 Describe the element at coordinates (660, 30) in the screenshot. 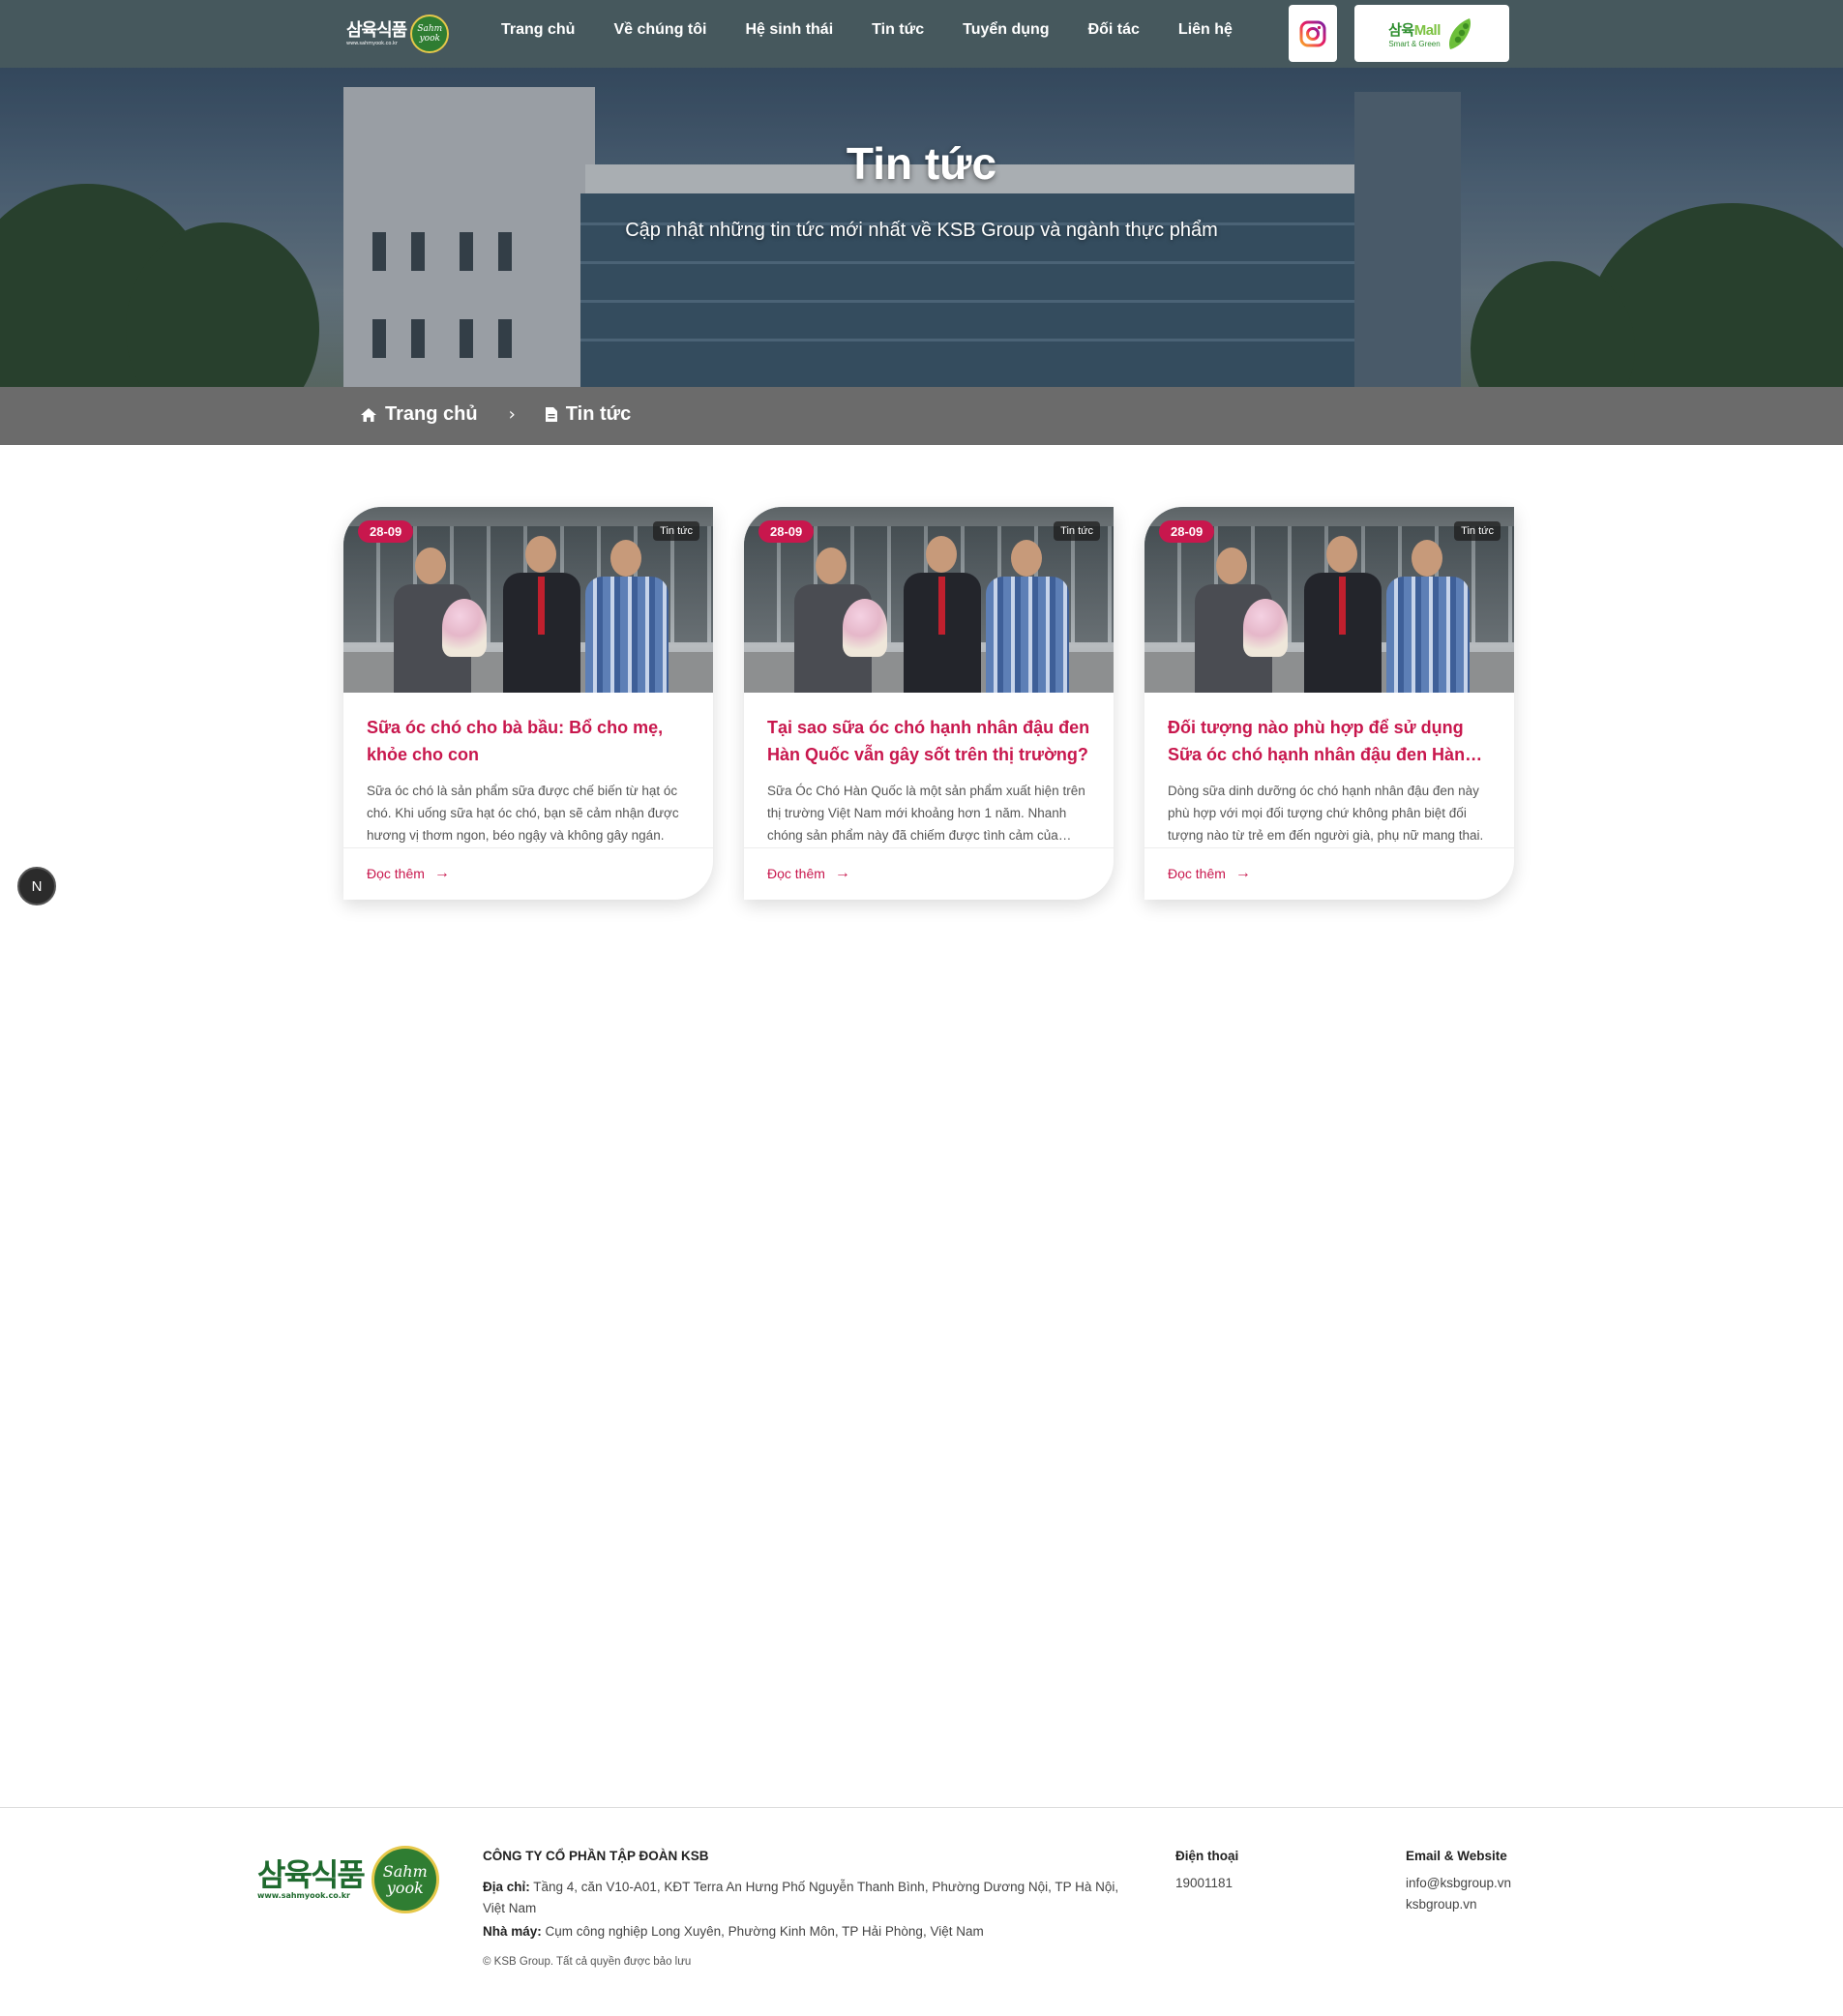

I see `nav-item-about: Về chúng tôi` at that location.